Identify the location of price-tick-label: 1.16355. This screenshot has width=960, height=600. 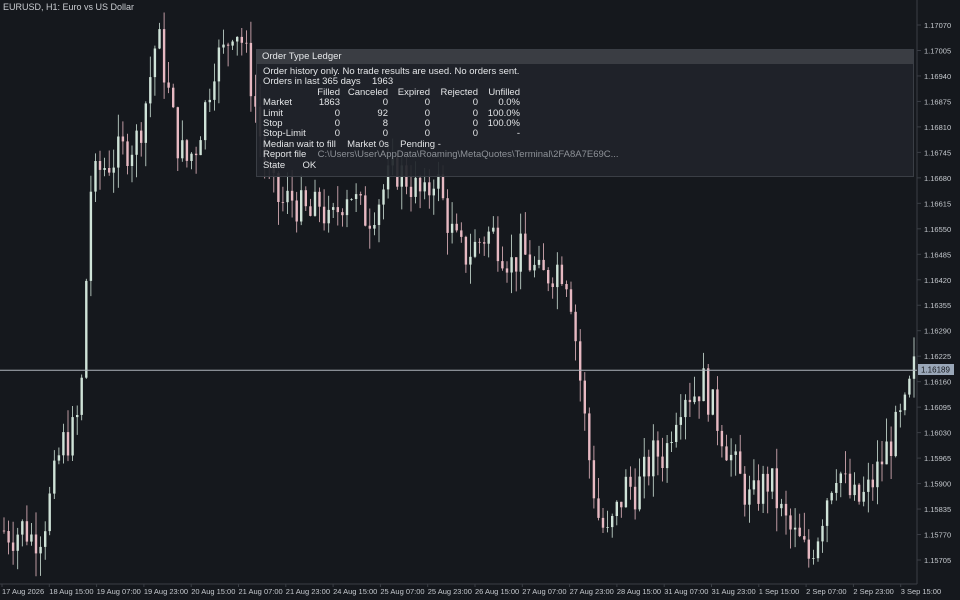
(937, 305).